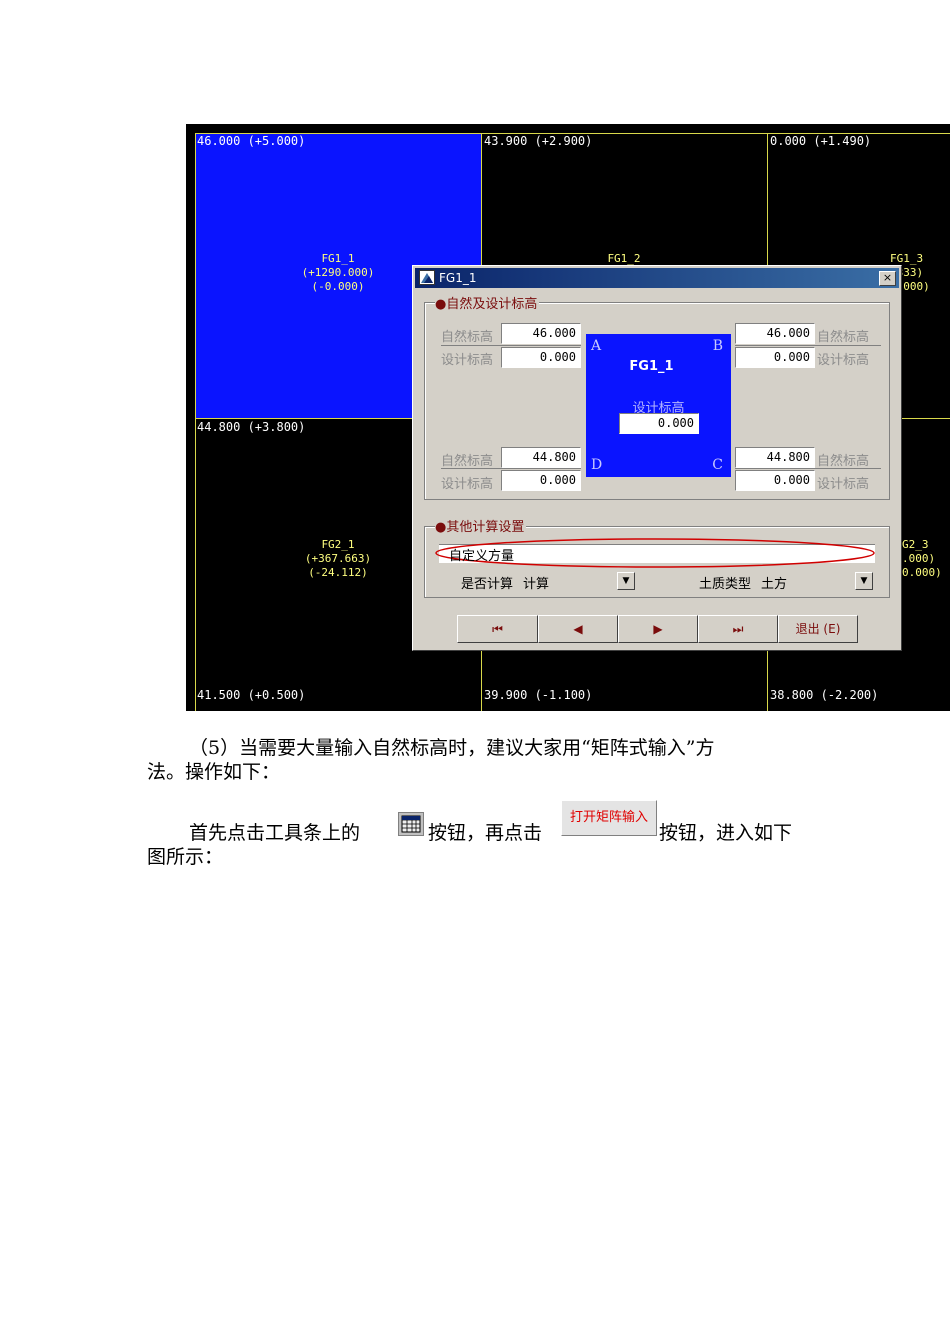 This screenshot has height=1344, width=950. Describe the element at coordinates (538, 695) in the screenshot. I see `corner-elevation-bottom-mid: 39.900 (-1.100)` at that location.